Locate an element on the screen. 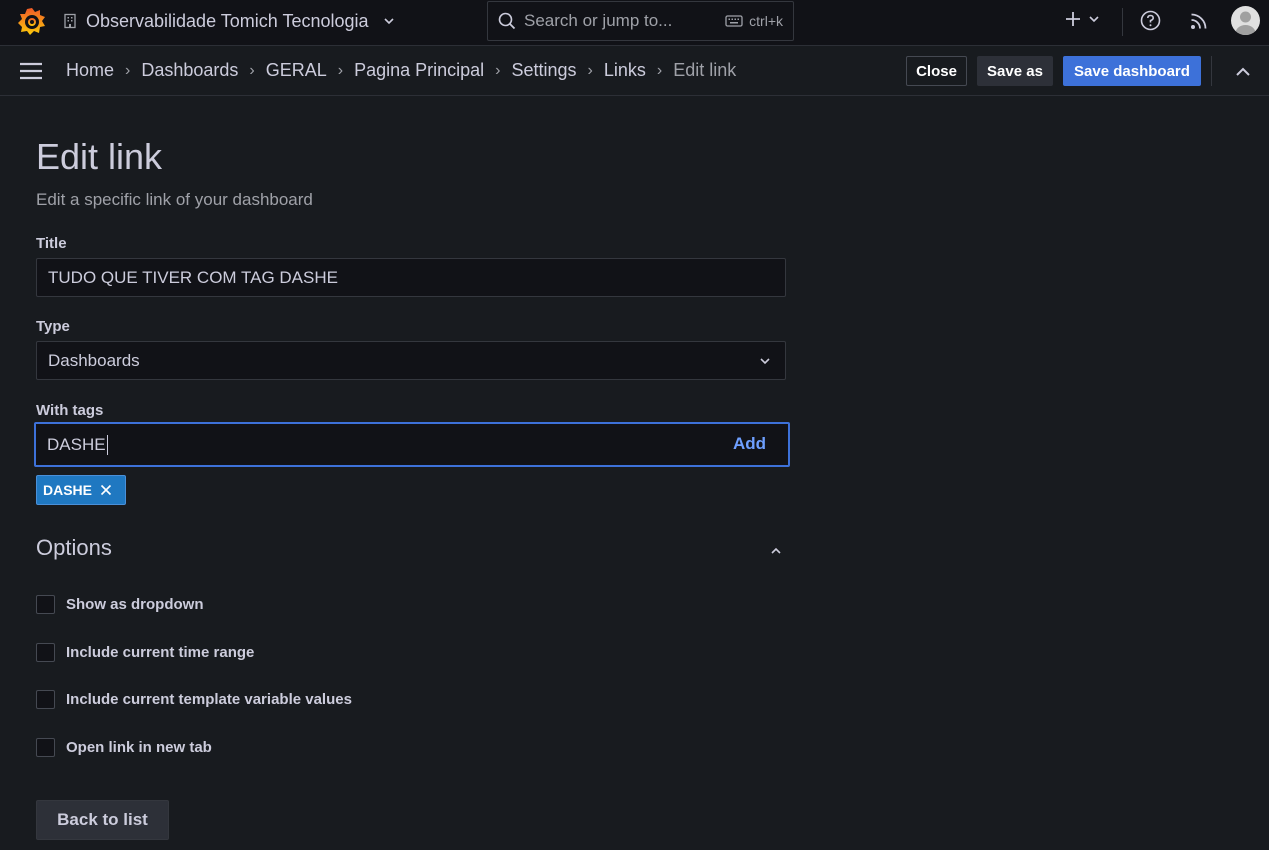  grafana-logo-icon is located at coordinates (32, 22).